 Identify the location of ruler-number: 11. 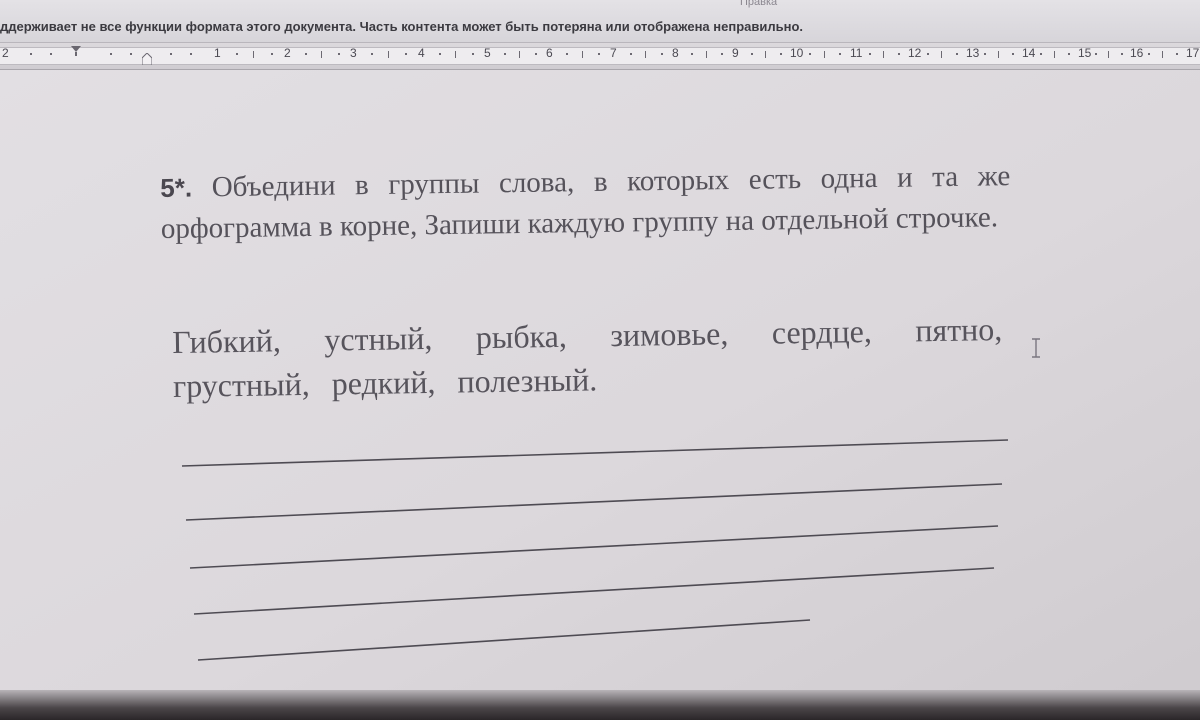
(856, 53).